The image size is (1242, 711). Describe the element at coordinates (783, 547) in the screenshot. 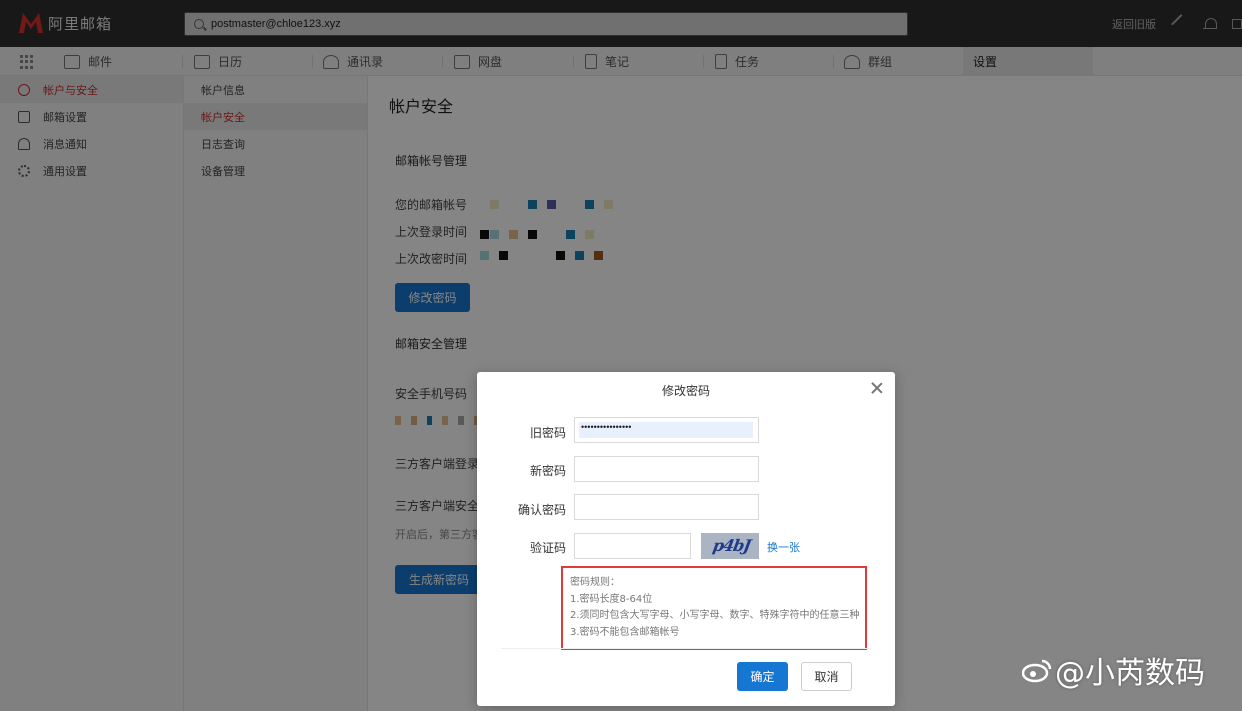

I see `refresh-captcha-link: 换一张` at that location.